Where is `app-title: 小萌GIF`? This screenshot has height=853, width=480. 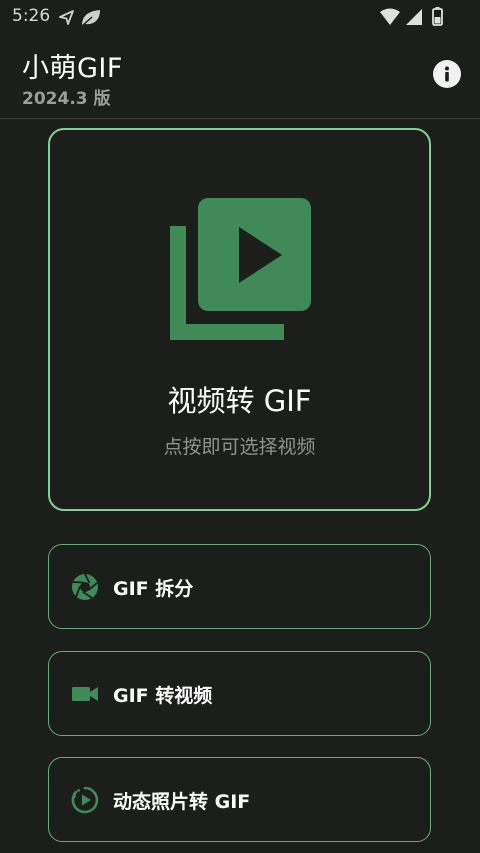
app-title: 小萌GIF is located at coordinates (72, 68).